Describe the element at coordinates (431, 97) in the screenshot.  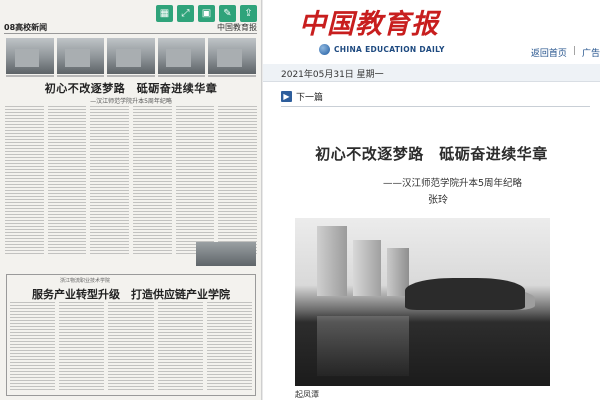
I see `article-nav: ▶ 下一篇` at that location.